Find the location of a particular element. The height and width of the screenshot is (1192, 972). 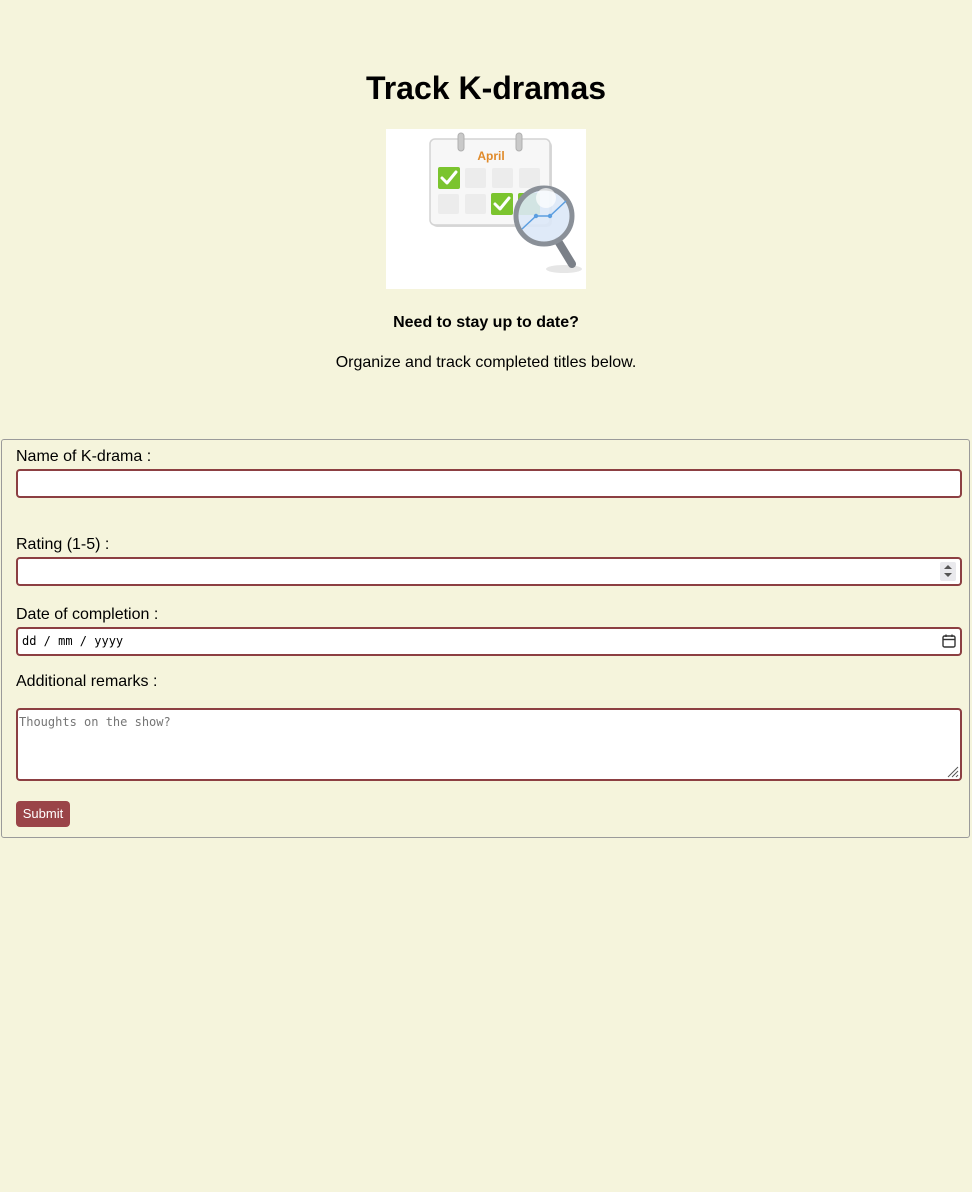

rating-label: Rating (1-5) : is located at coordinates (63, 544).